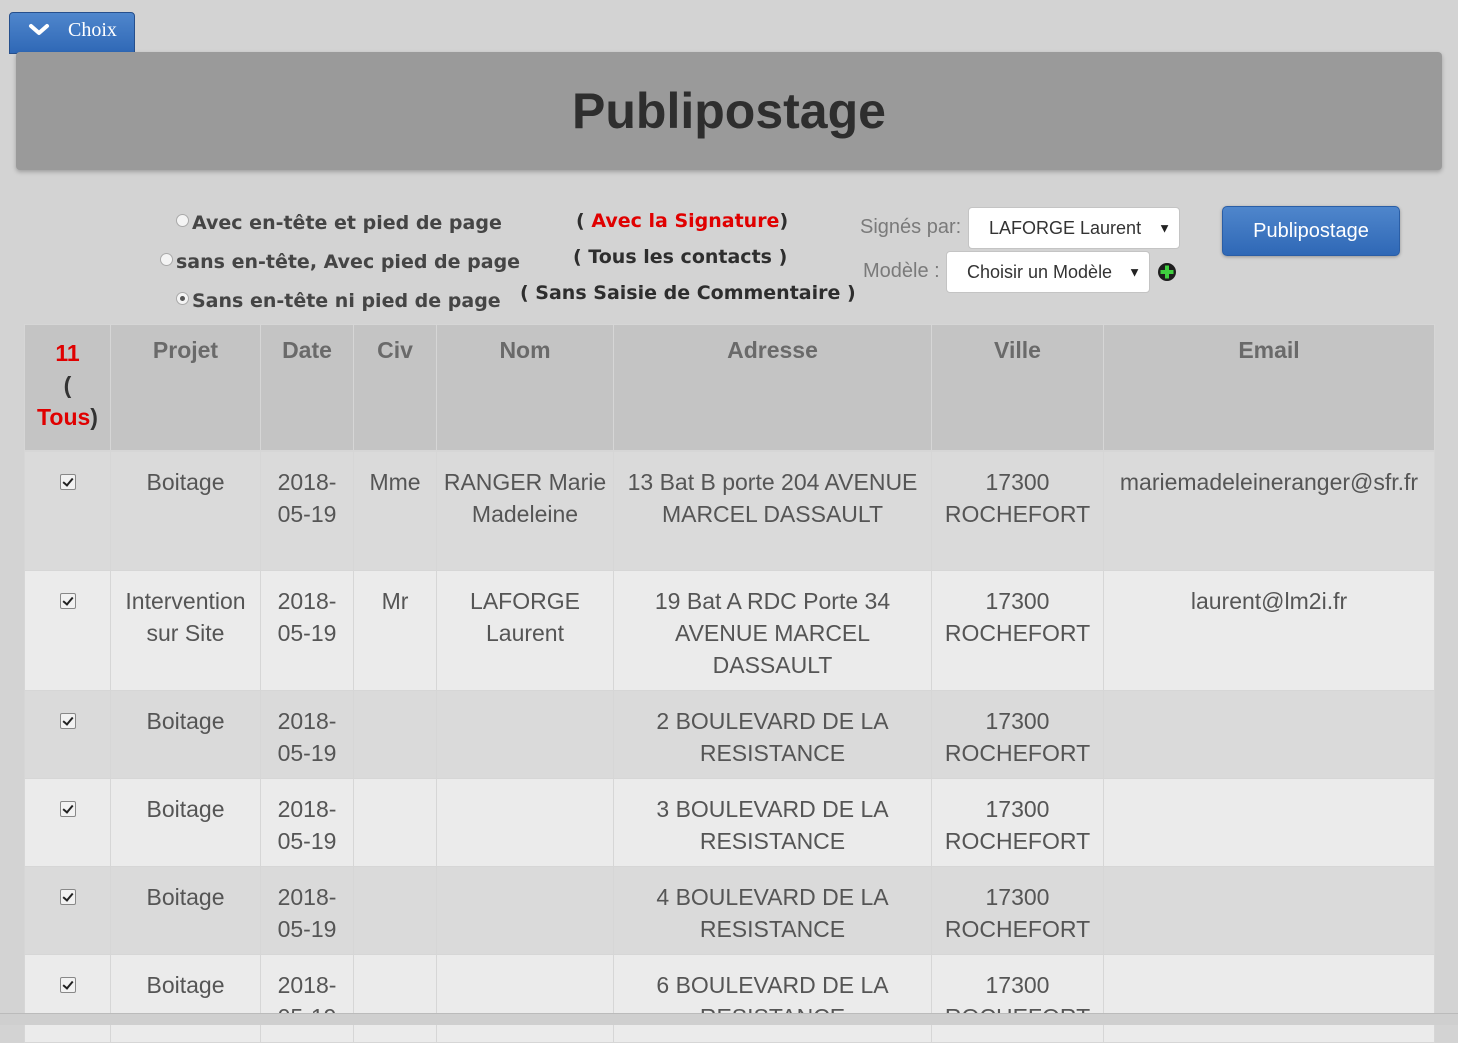 Image resolution: width=1458 pixels, height=1043 pixels. I want to click on option-header-footer: Avec en-tête et pied de page, so click(339, 223).